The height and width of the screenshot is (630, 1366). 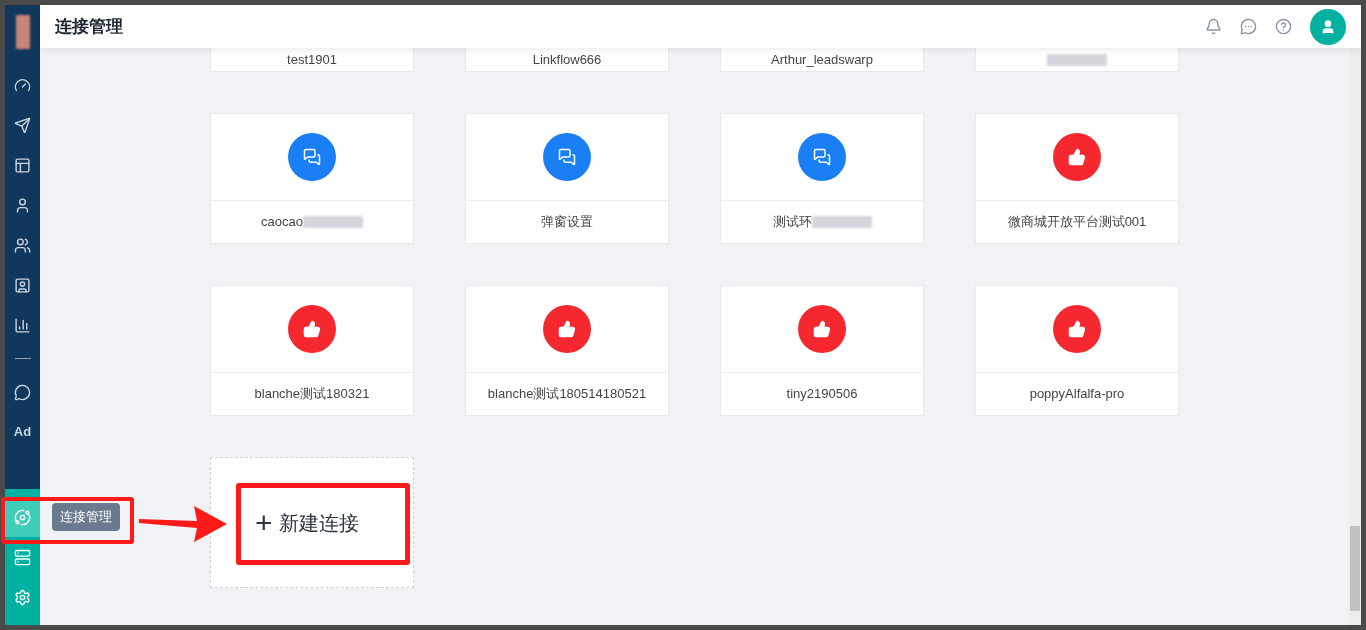 I want to click on connection-card: poppyAlfalfa-pro, so click(x=1077, y=350).